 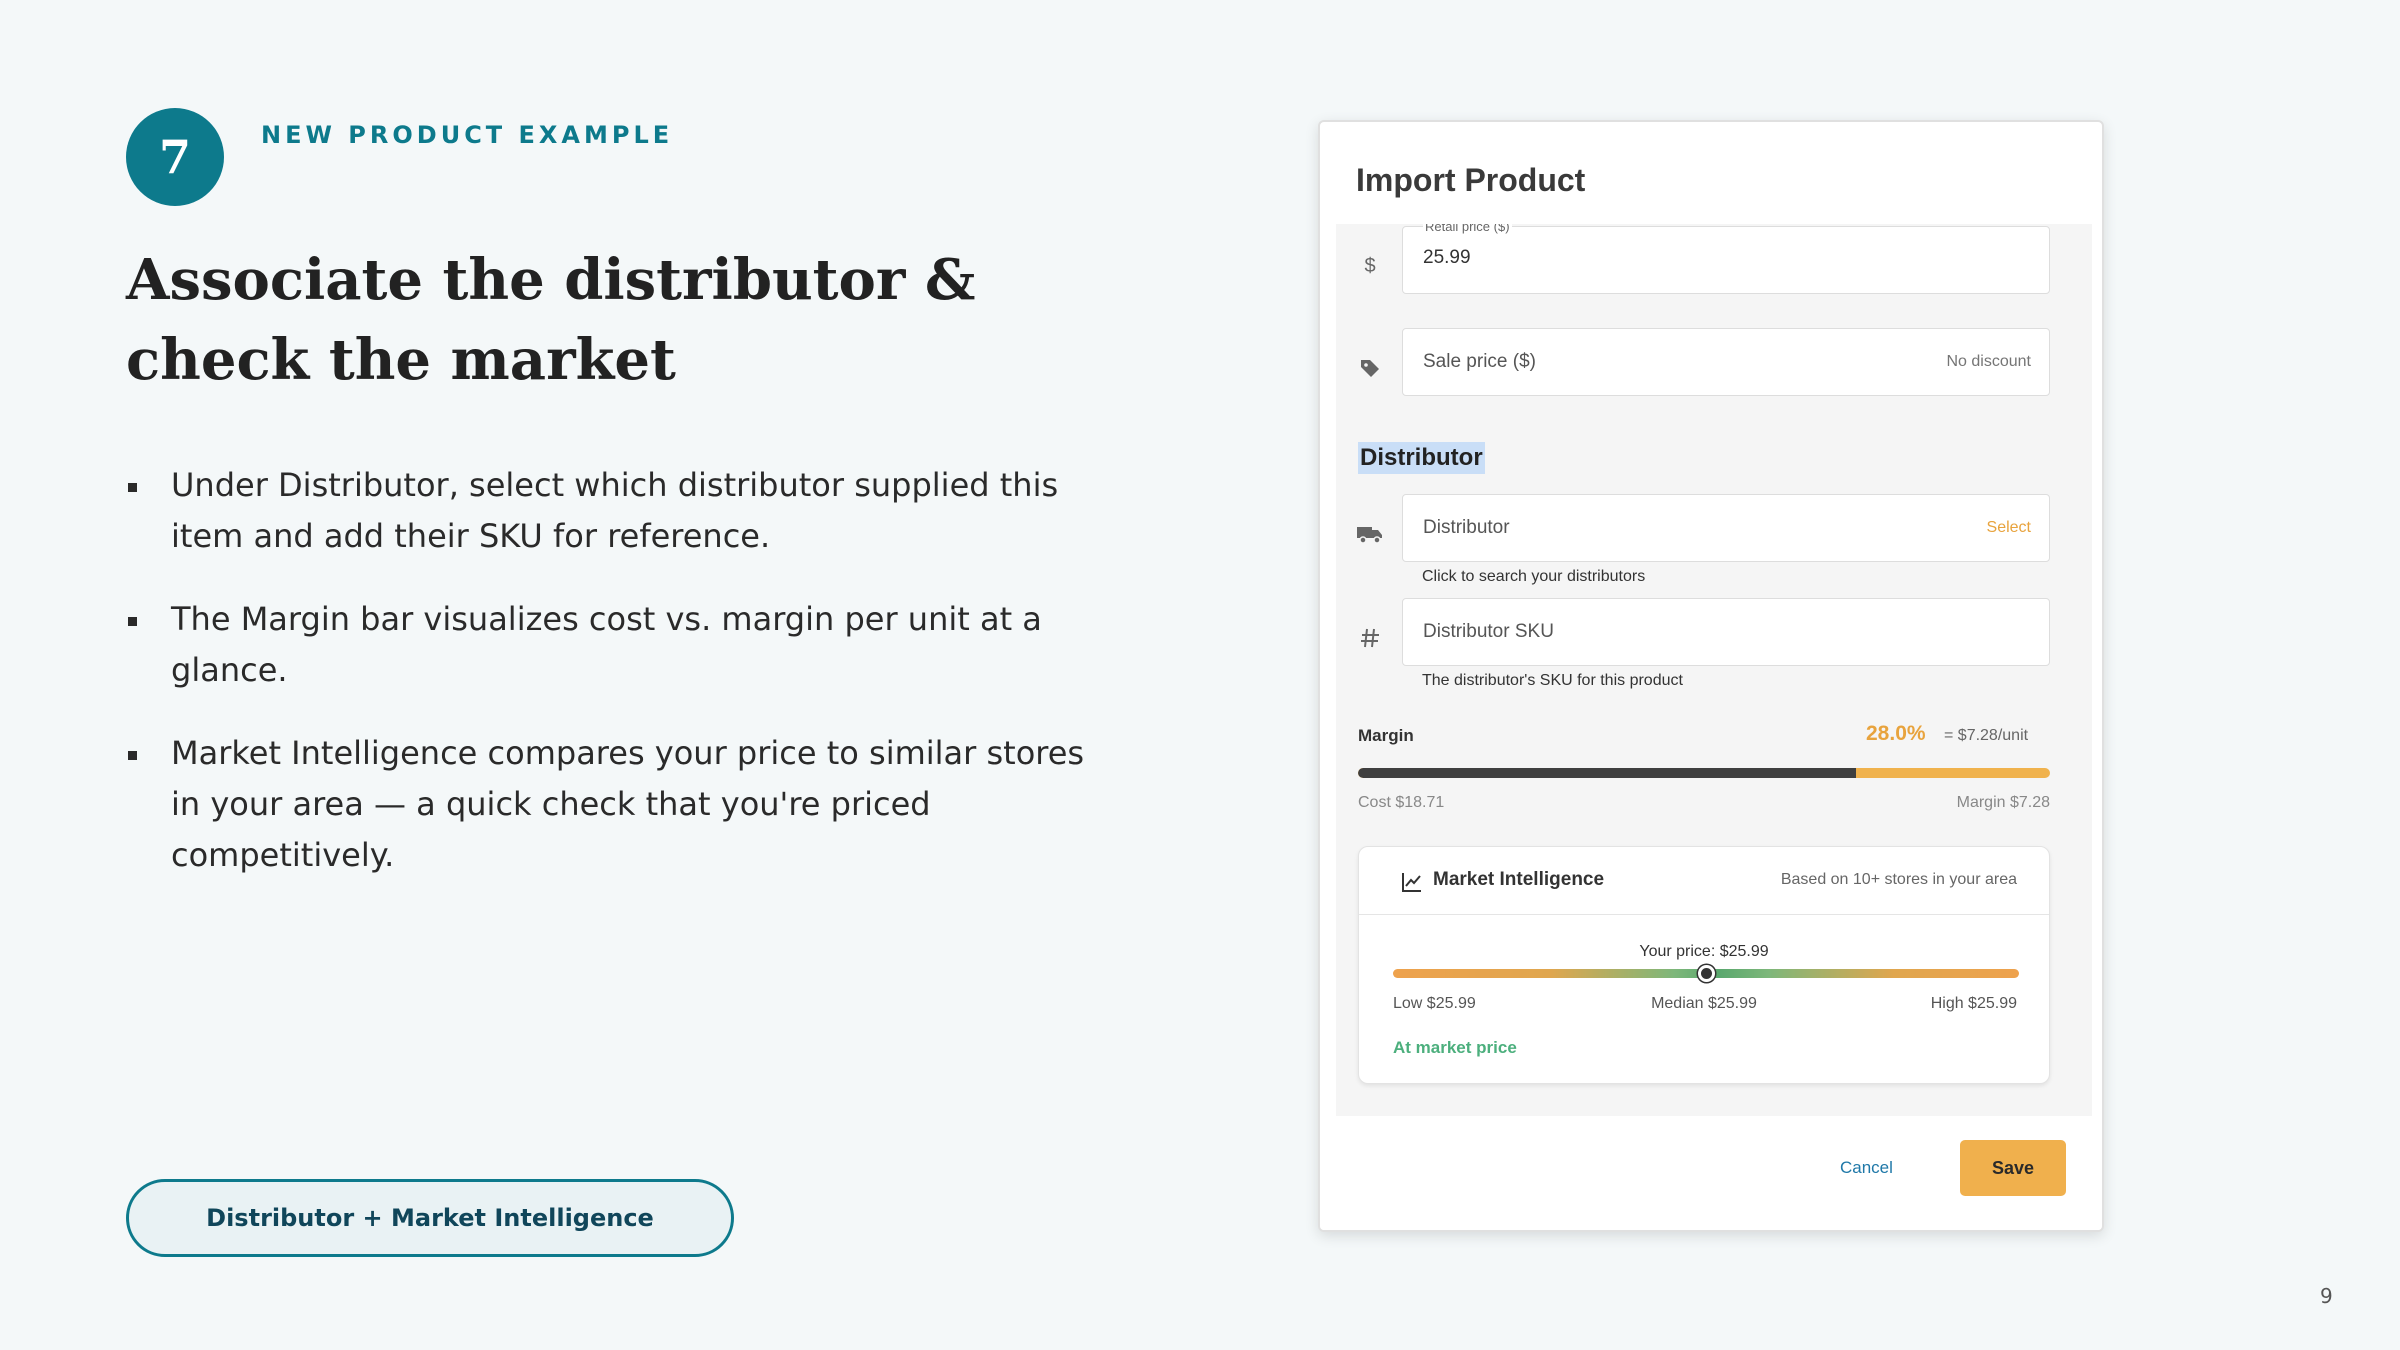 I want to click on margin-amount-label: Margin $7.28, so click(x=2003, y=802).